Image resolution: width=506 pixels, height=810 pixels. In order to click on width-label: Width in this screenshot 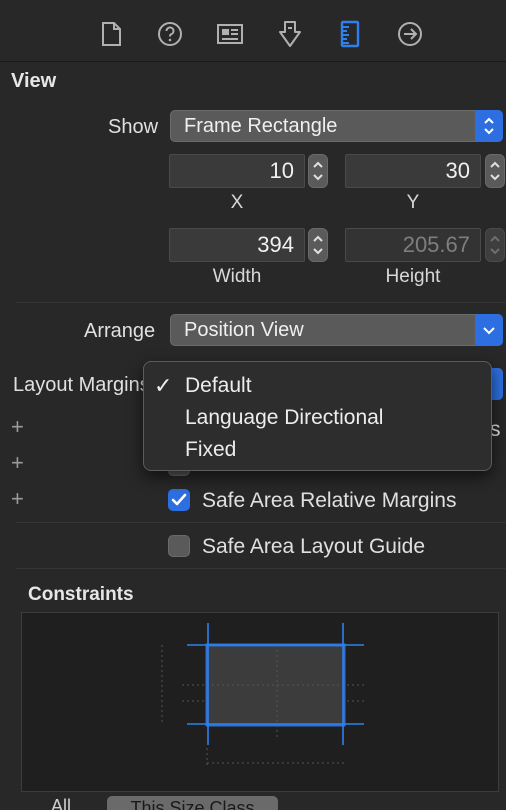, I will do `click(237, 276)`.